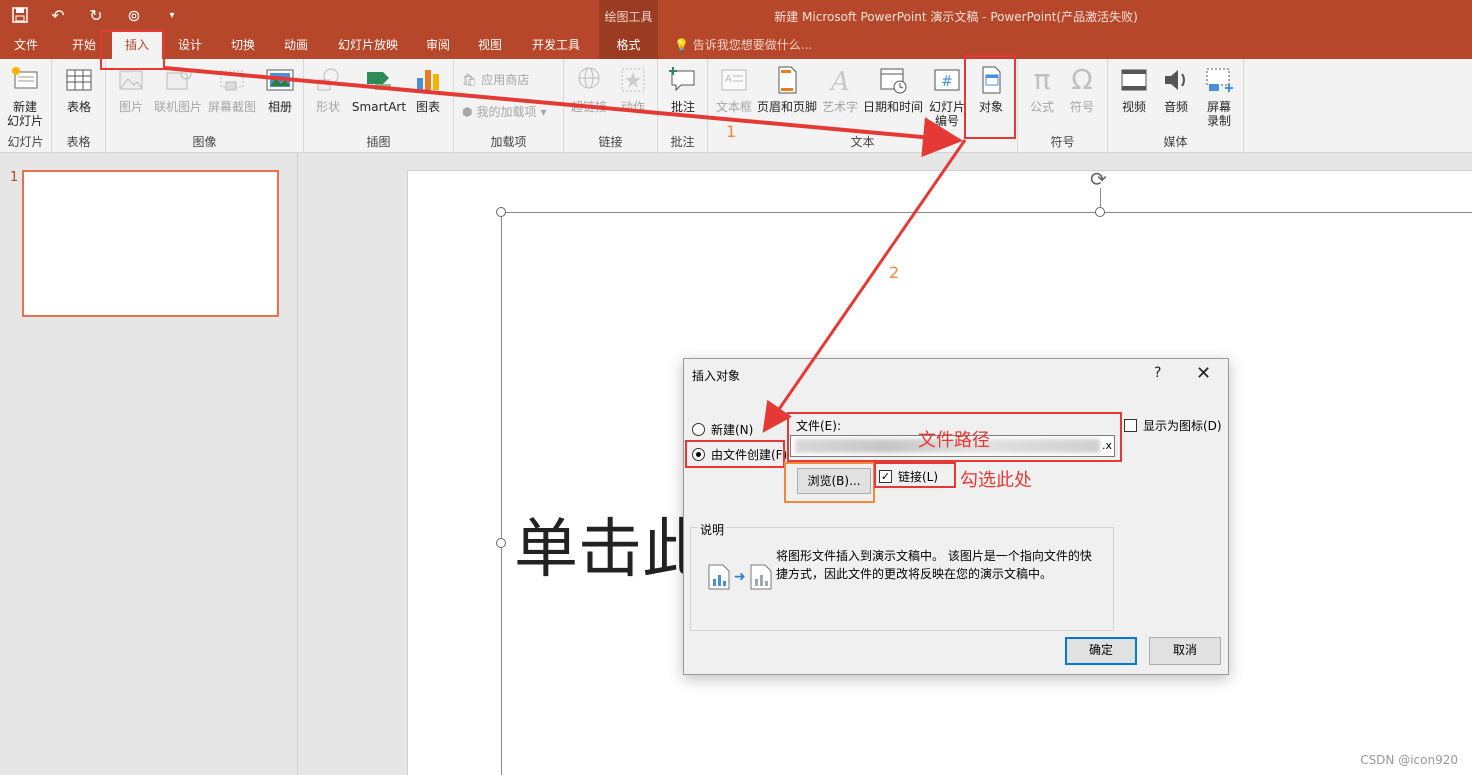  Describe the element at coordinates (786, 107) in the screenshot. I see `header-footer-label: 页眉和页脚` at that location.